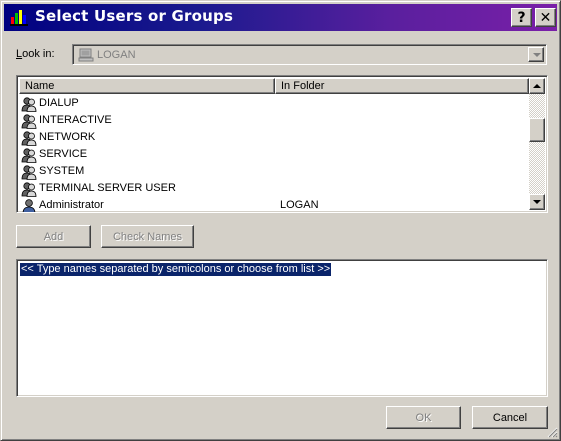  What do you see at coordinates (71, 205) in the screenshot?
I see `row-name: Administrator` at bounding box center [71, 205].